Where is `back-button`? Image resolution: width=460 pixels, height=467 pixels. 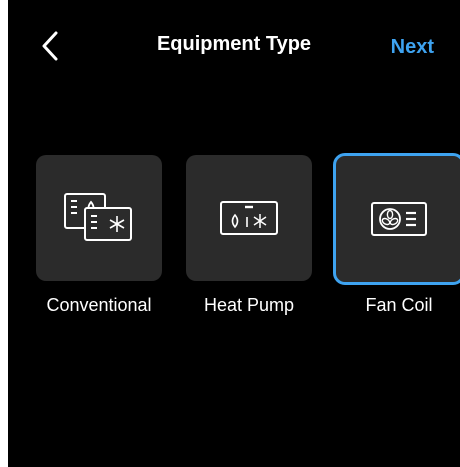
back-button is located at coordinates (50, 46).